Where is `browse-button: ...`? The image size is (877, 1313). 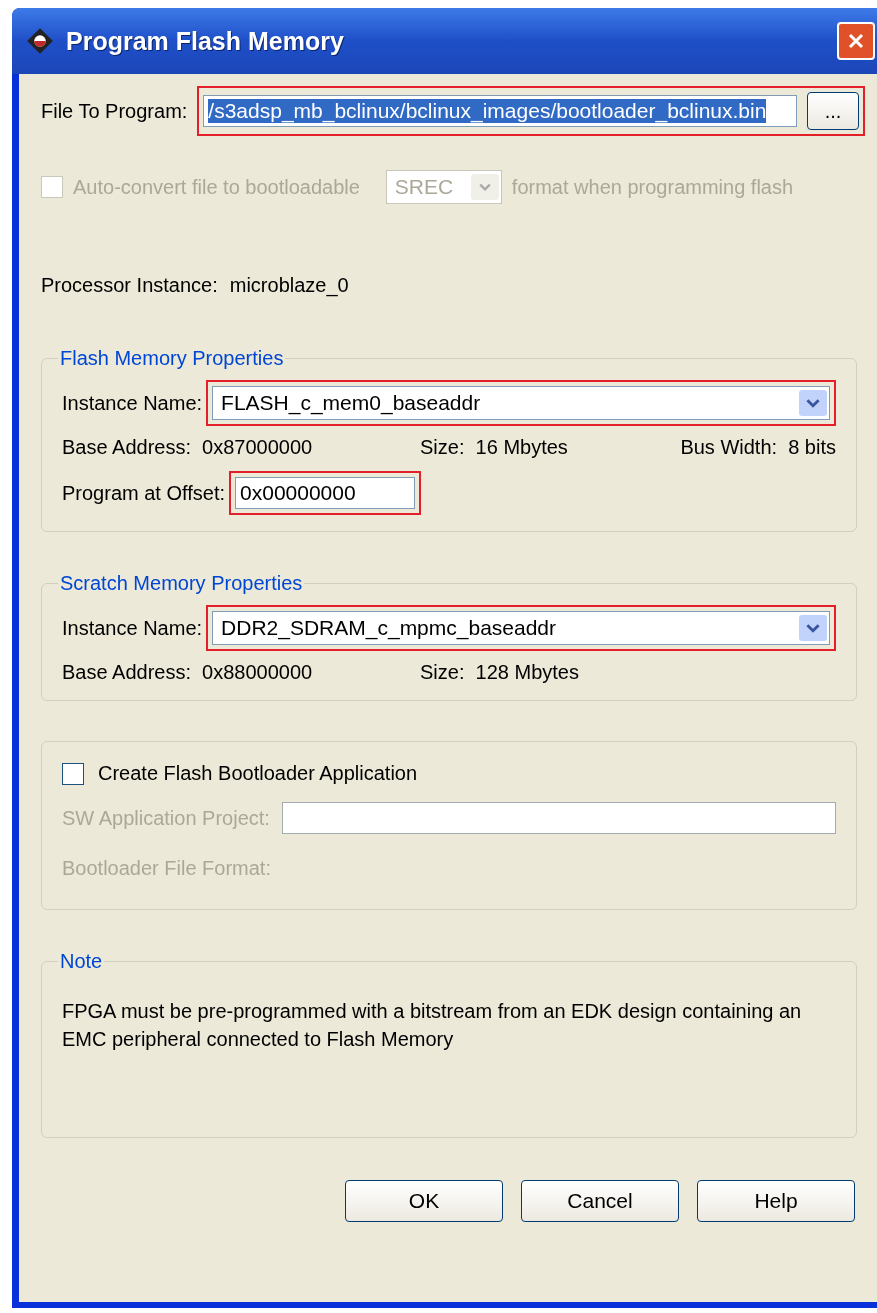
browse-button: ... is located at coordinates (833, 111).